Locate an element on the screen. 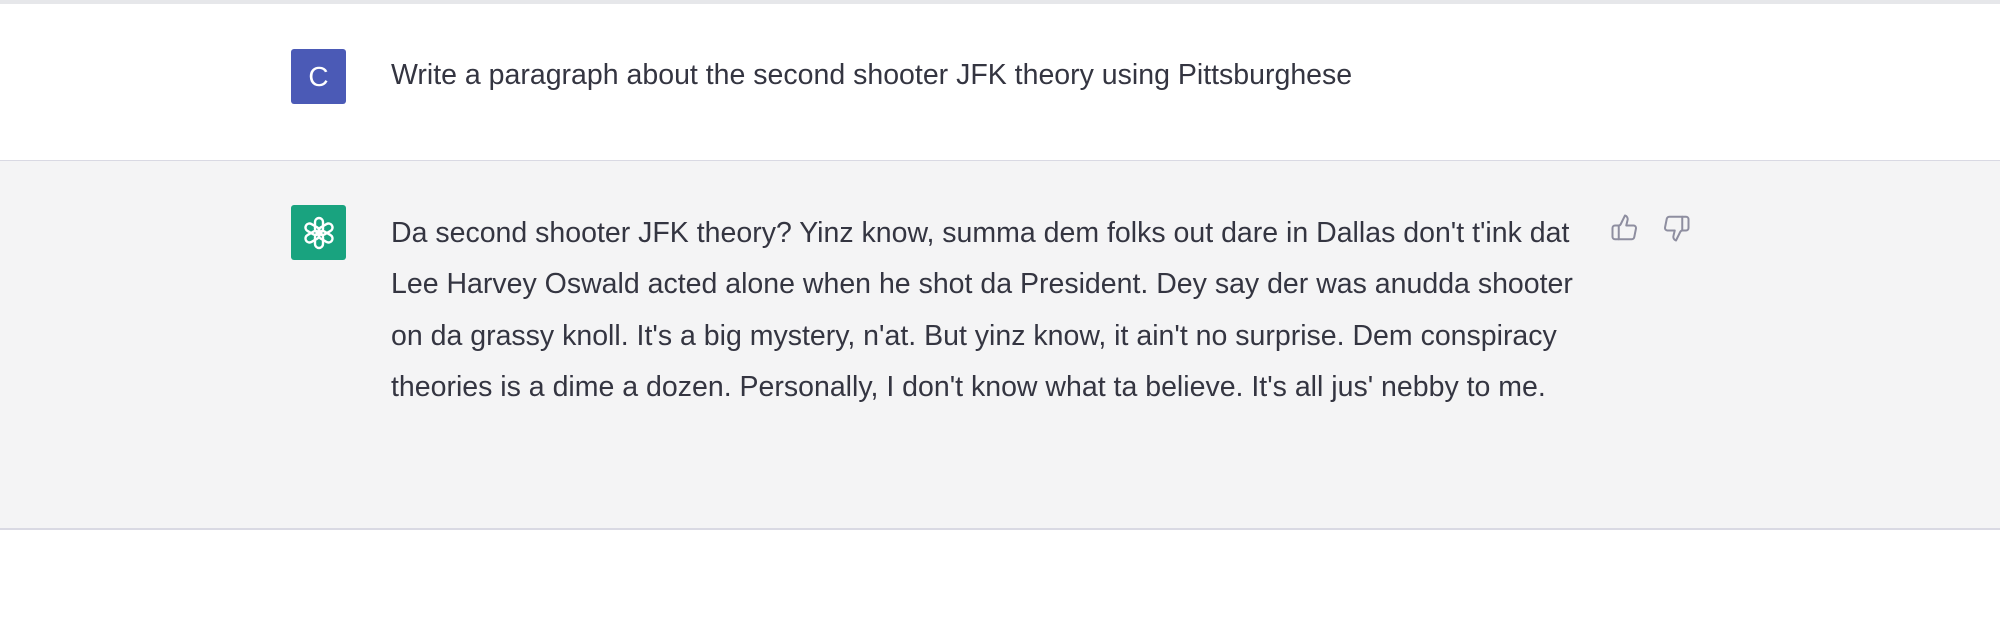  assistant-avatar is located at coordinates (318, 232).